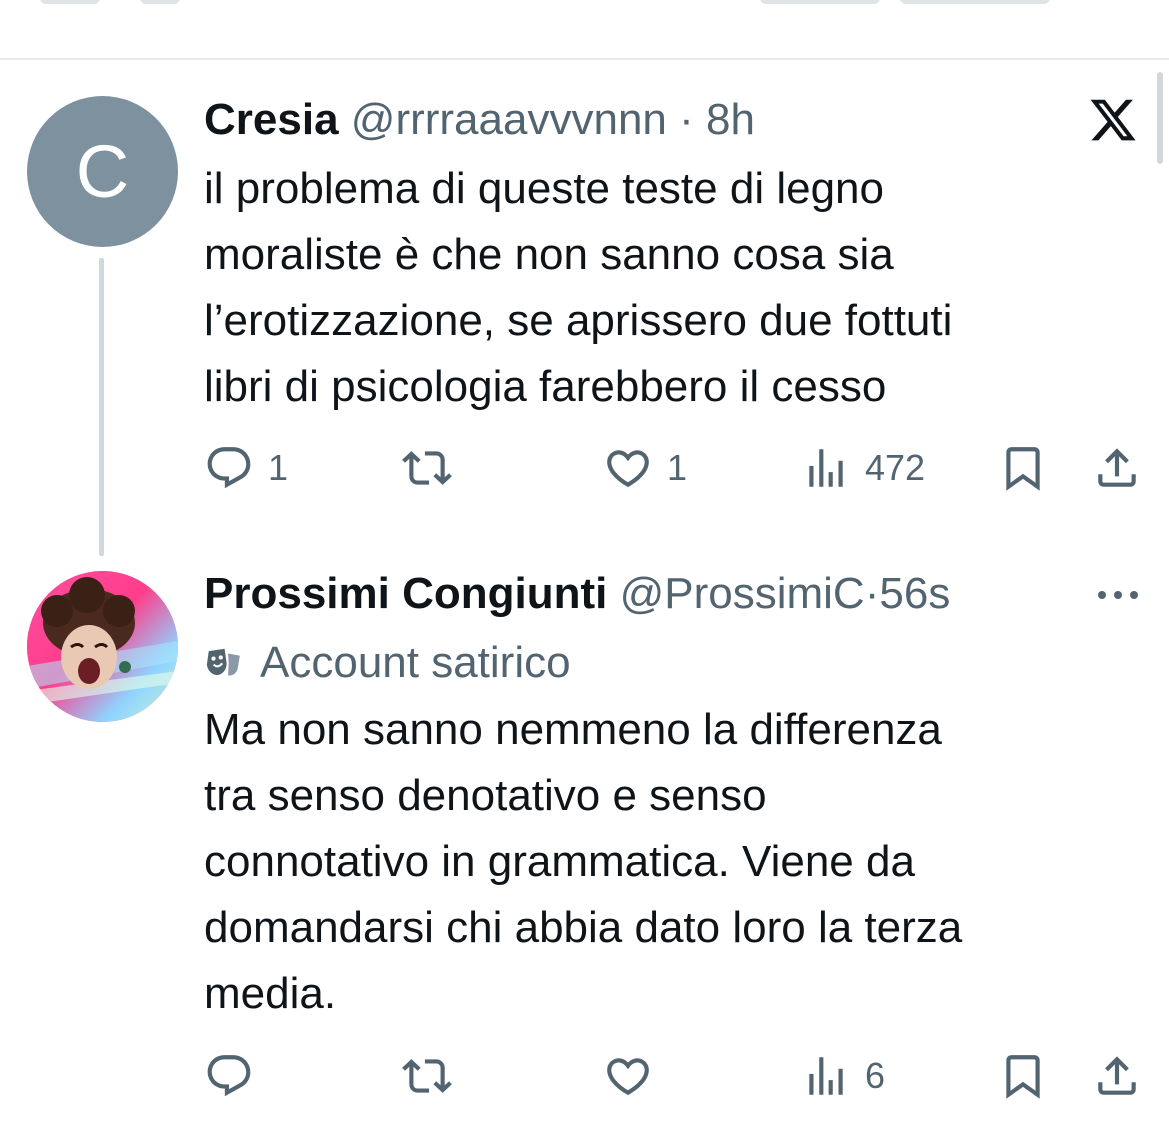 The image size is (1169, 1134). I want to click on views-count: 6, so click(875, 1075).